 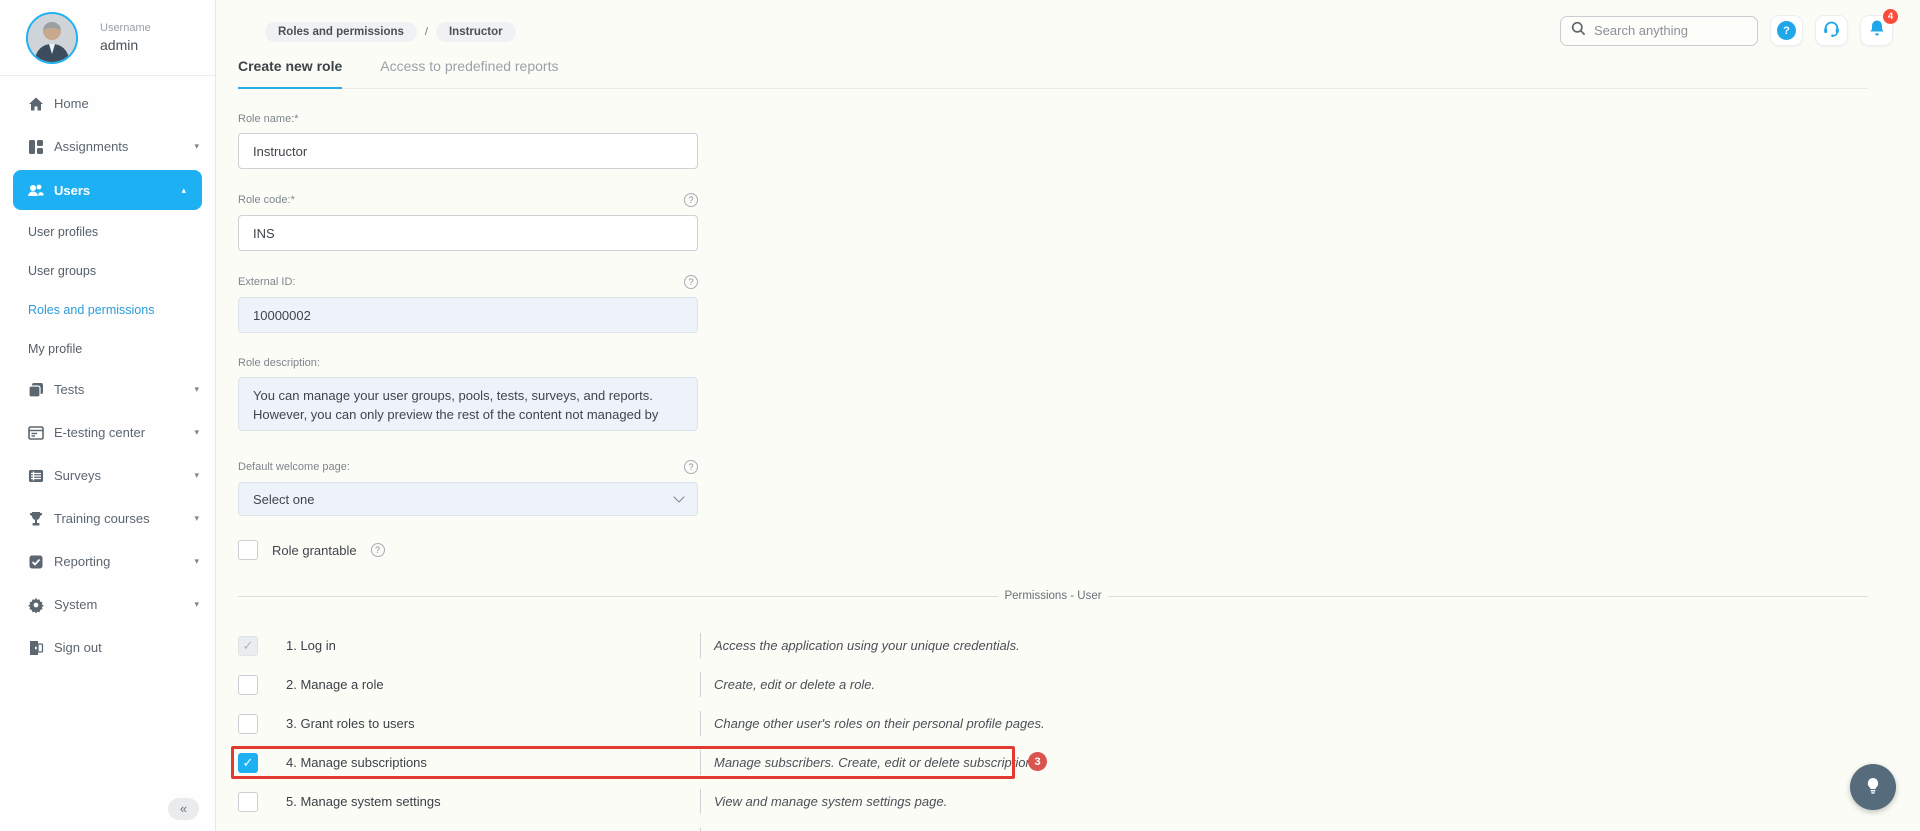 I want to click on default-welcome-page-label: Default welcome page:, so click(x=294, y=467).